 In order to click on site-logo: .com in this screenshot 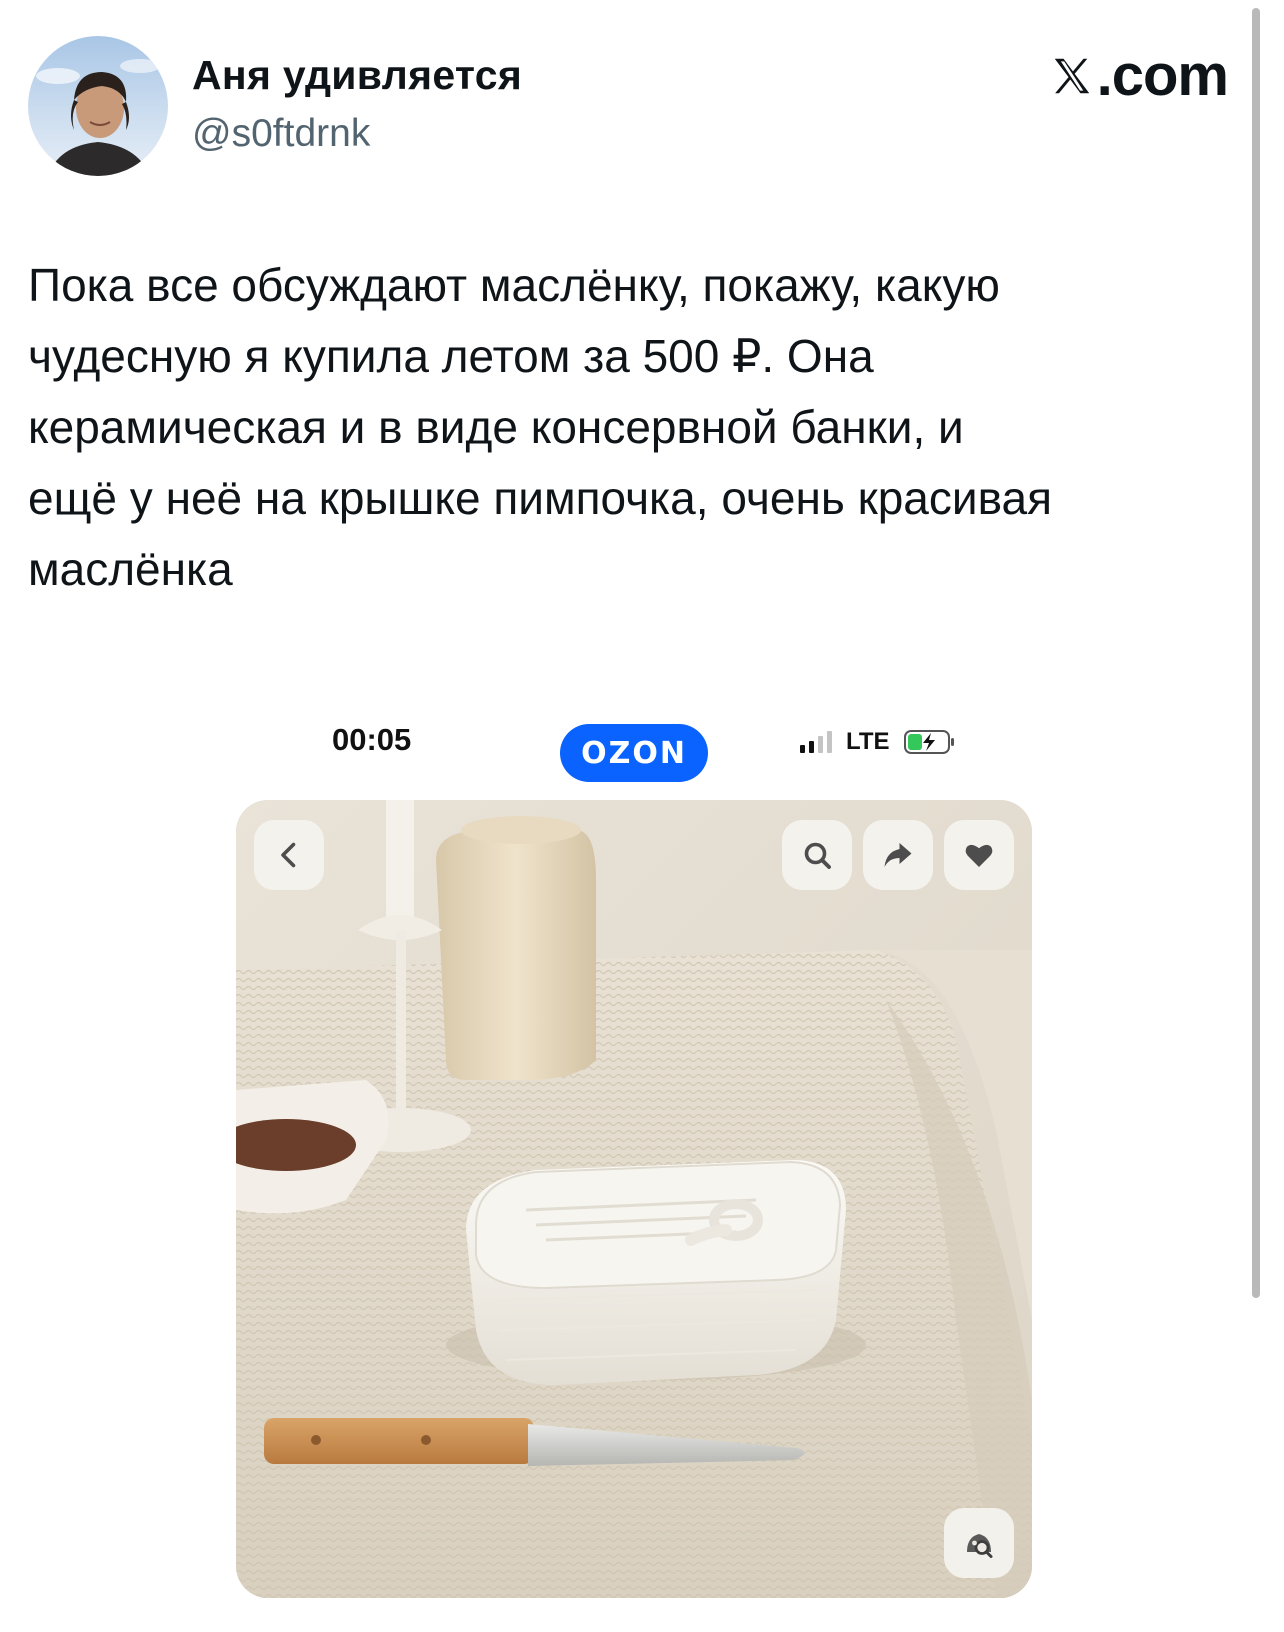, I will do `click(1139, 75)`.